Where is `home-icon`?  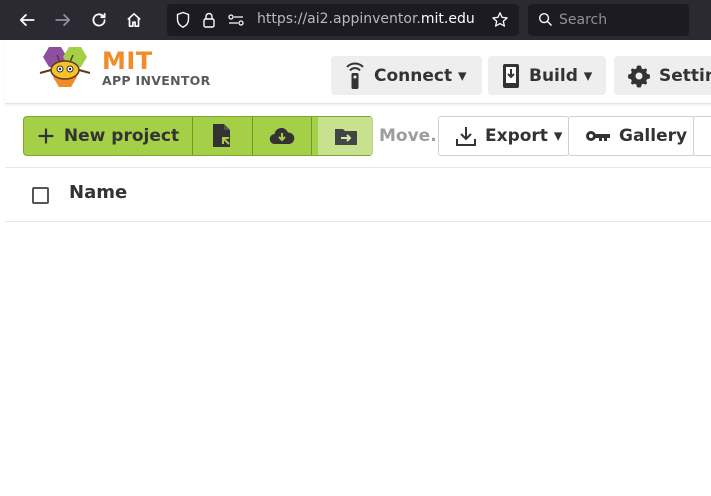 home-icon is located at coordinates (134, 20).